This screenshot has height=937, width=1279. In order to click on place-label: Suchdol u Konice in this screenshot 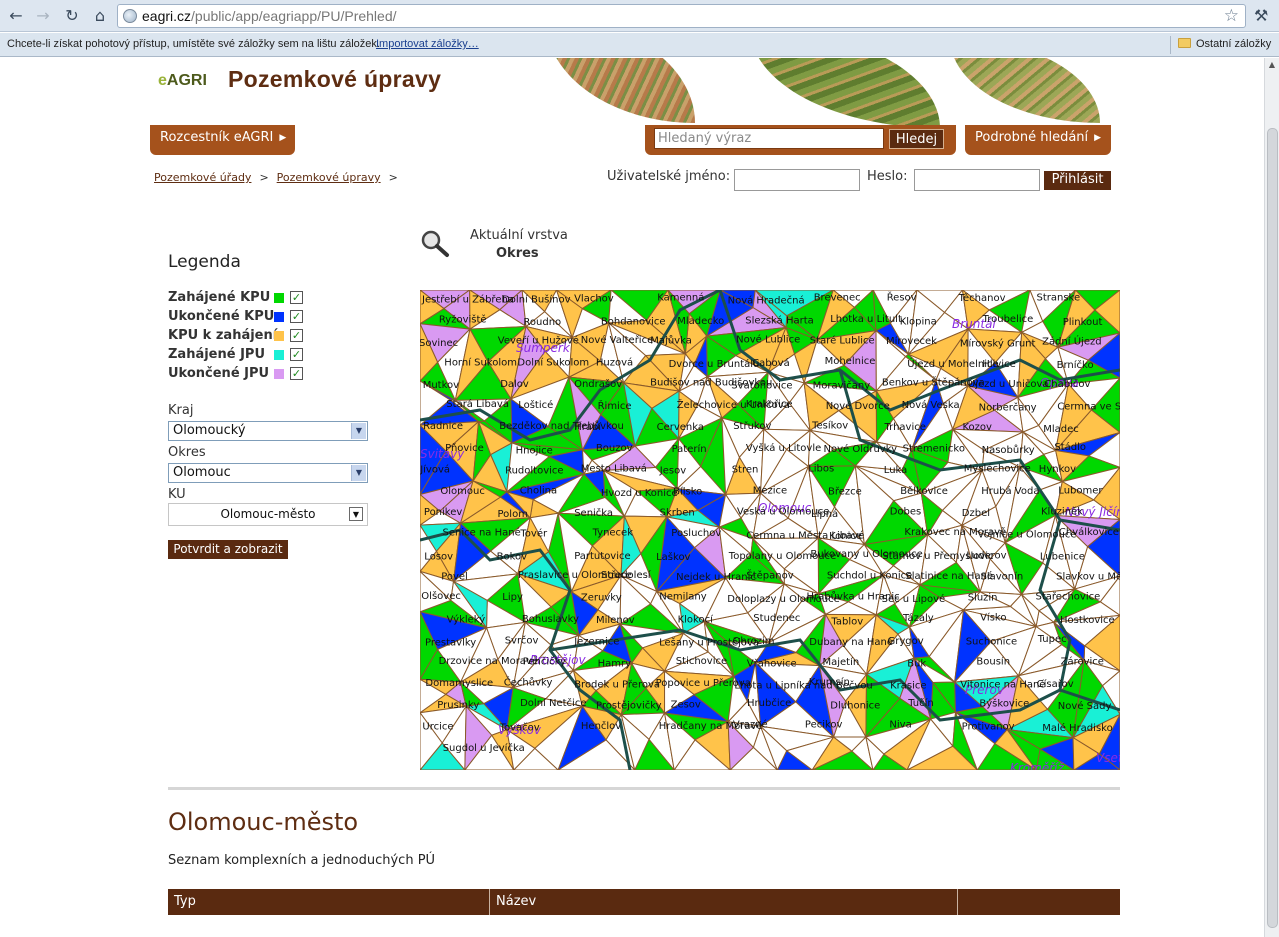, I will do `click(869, 575)`.